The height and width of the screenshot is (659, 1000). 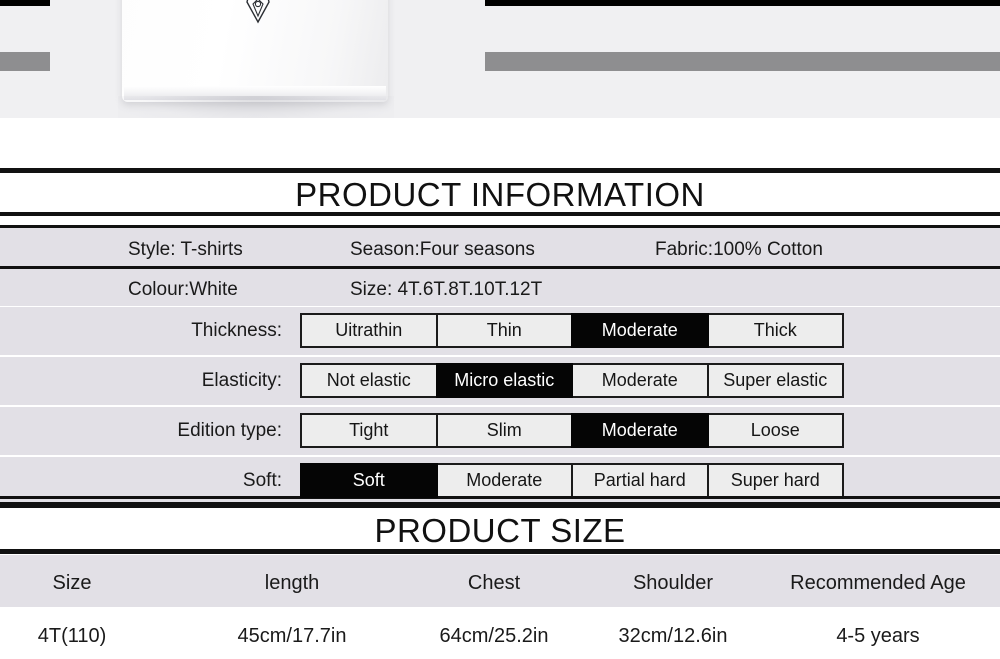 I want to click on size-header-recommended-age: Recommended Age, so click(x=878, y=583).